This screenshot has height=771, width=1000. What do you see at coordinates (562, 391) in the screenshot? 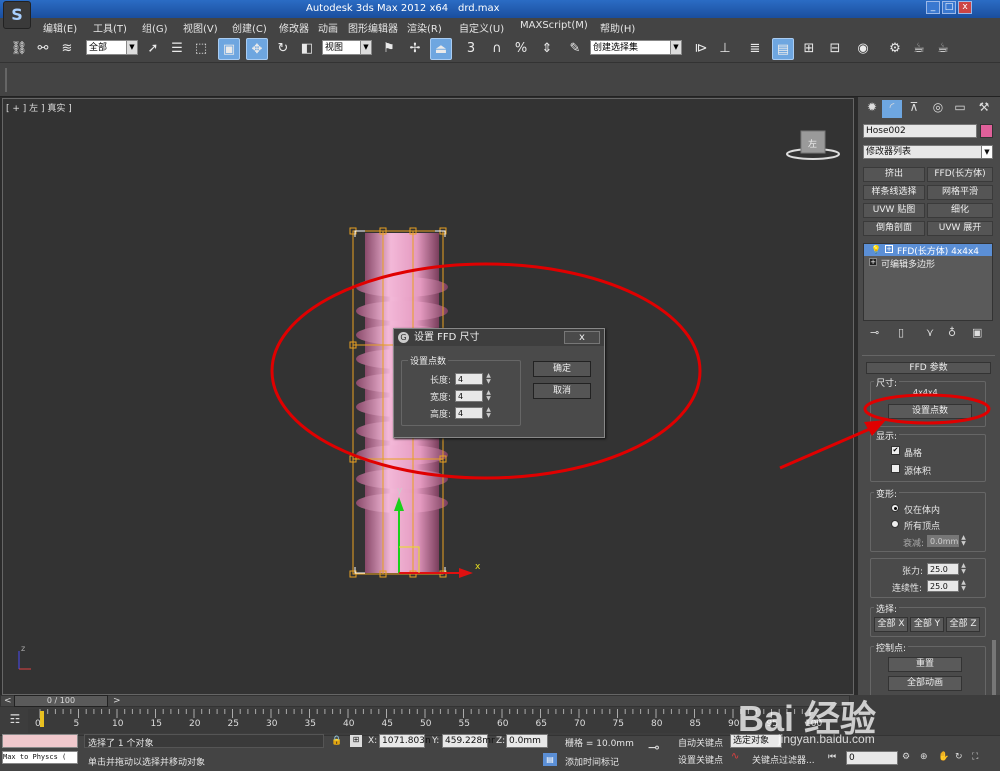
I see `cancel-button: 取消` at bounding box center [562, 391].